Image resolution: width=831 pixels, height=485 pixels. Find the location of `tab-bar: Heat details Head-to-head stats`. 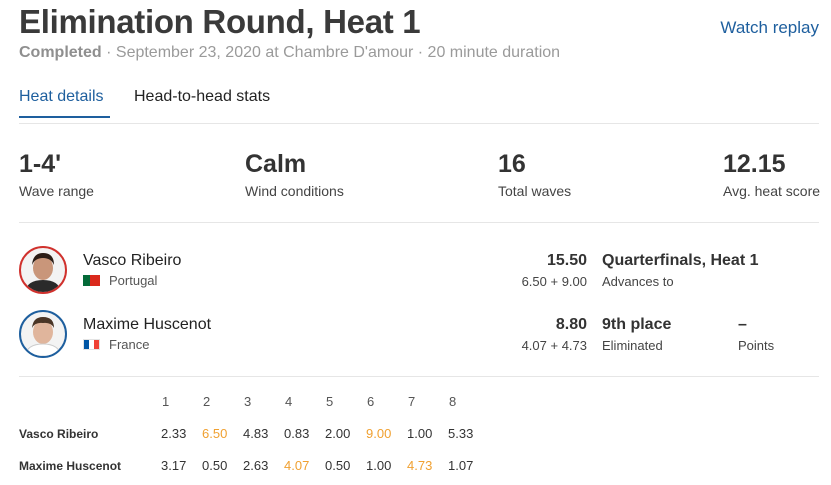

tab-bar: Heat details Head-to-head stats is located at coordinates (419, 106).